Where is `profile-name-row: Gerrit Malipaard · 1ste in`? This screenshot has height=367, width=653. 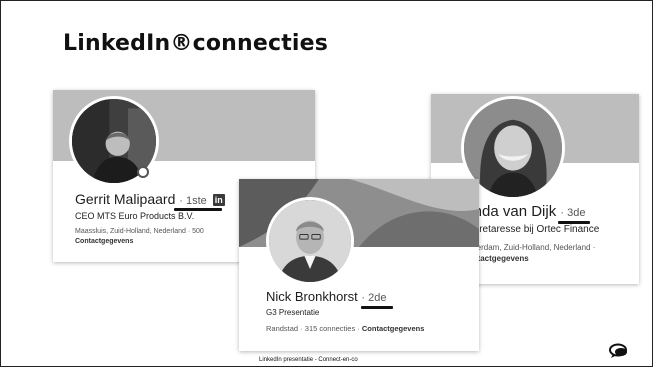
profile-name-row: Gerrit Malipaard · 1ste in is located at coordinates (150, 199).